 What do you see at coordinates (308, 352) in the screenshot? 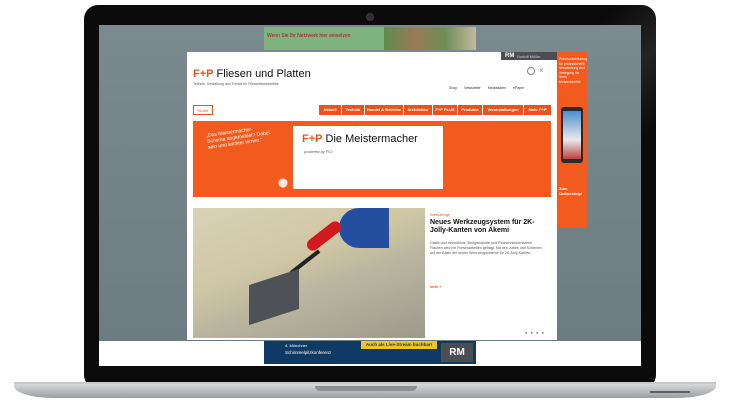
I see `bottom-ad-line2: Schimmelpilzkonferenz` at bounding box center [308, 352].